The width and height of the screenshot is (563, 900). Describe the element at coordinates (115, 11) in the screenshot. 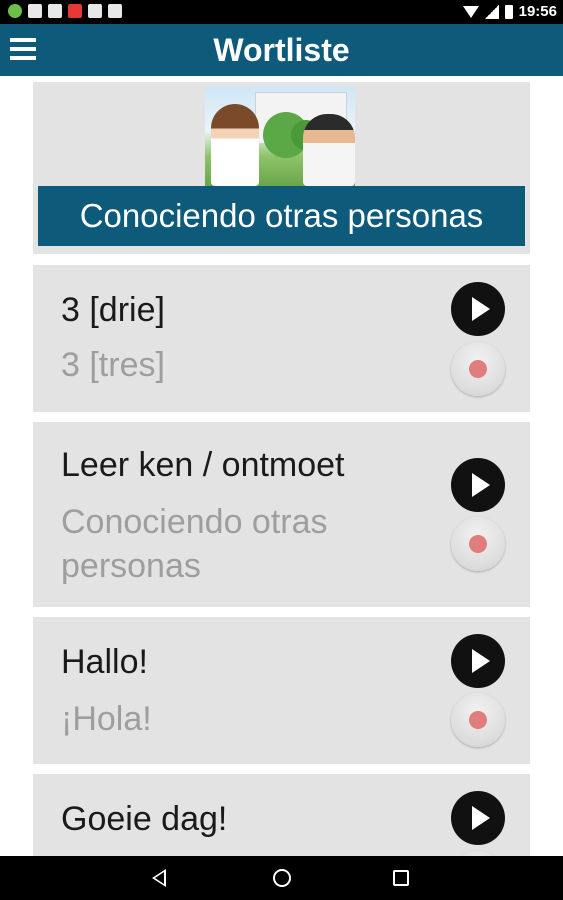

I see `bag-notification-icon` at that location.